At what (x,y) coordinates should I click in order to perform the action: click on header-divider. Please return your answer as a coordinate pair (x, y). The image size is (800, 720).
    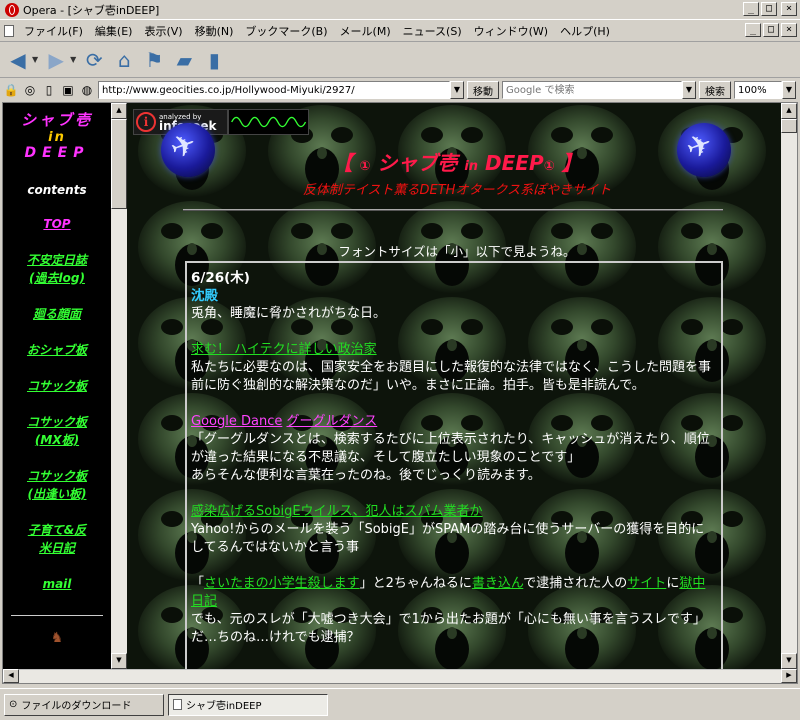
    Looking at the image, I should click on (453, 210).